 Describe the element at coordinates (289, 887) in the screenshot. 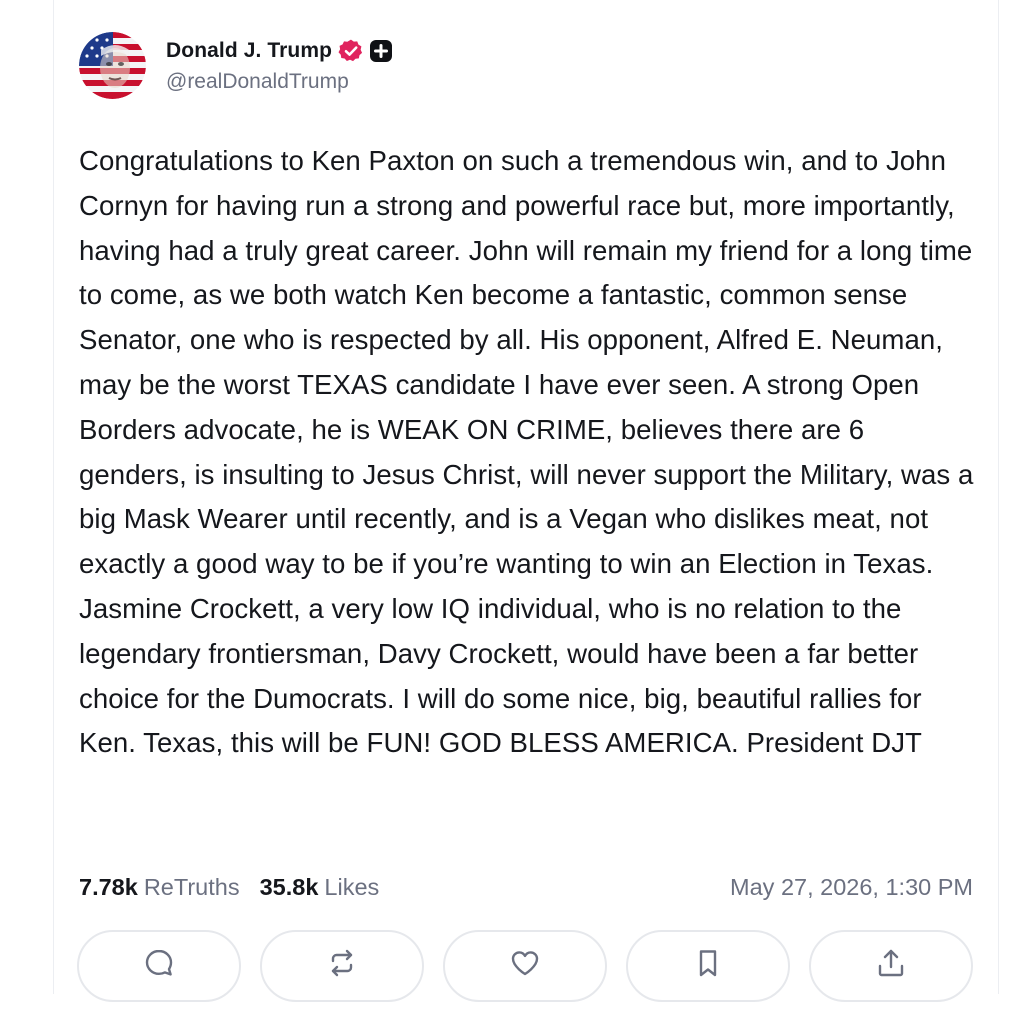

I see `likes-count: 35.8k` at that location.